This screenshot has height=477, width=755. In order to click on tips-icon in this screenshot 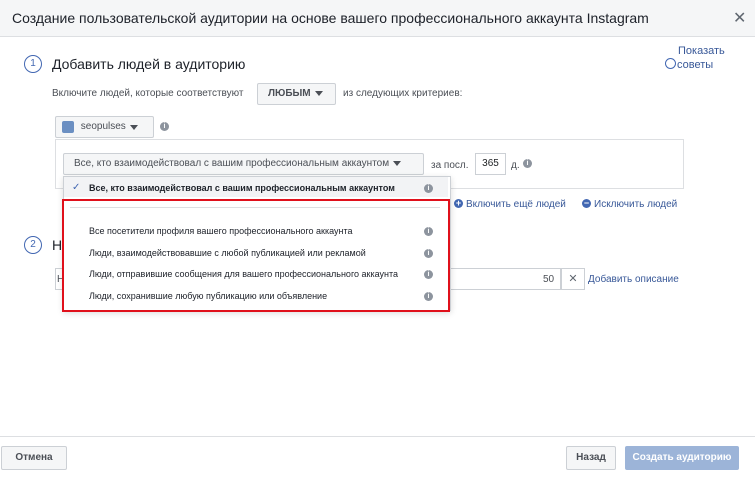, I will do `click(670, 63)`.